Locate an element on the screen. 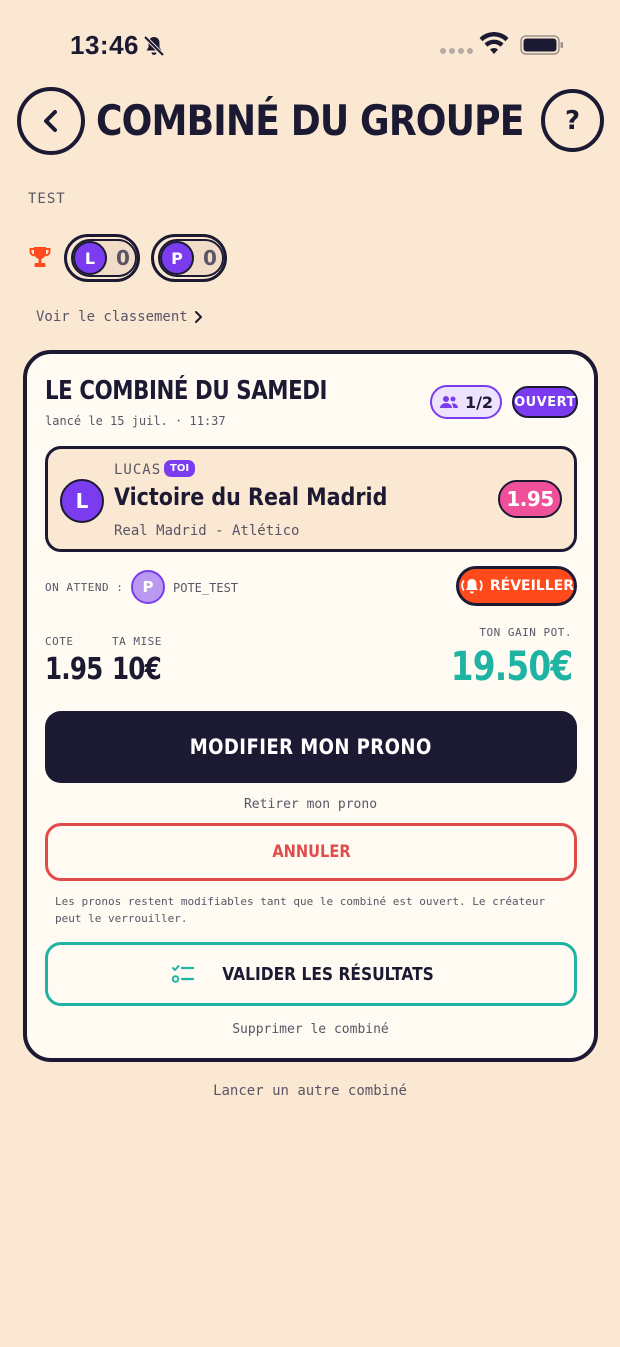 This screenshot has width=620, height=1347. validate-results-button: VALIDER LES RÉSULTATS is located at coordinates (311, 974).